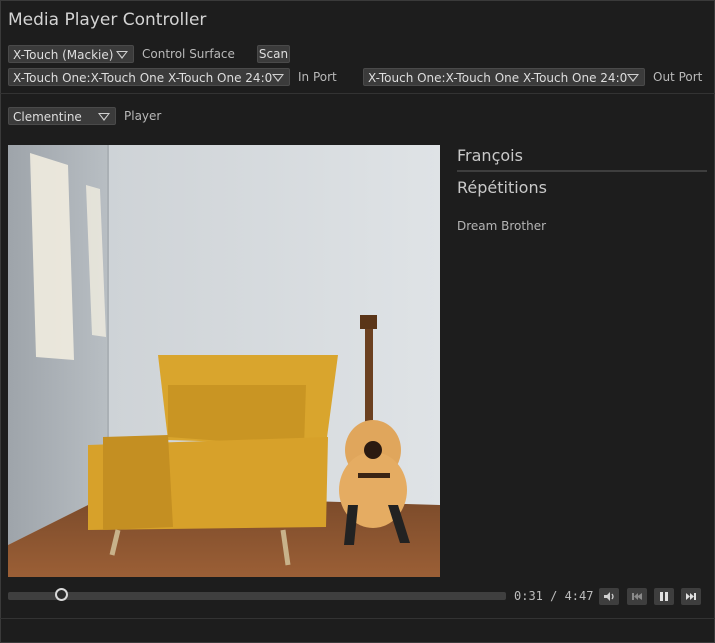 This screenshot has height=643, width=715. I want to click on next-icon, so click(691, 596).